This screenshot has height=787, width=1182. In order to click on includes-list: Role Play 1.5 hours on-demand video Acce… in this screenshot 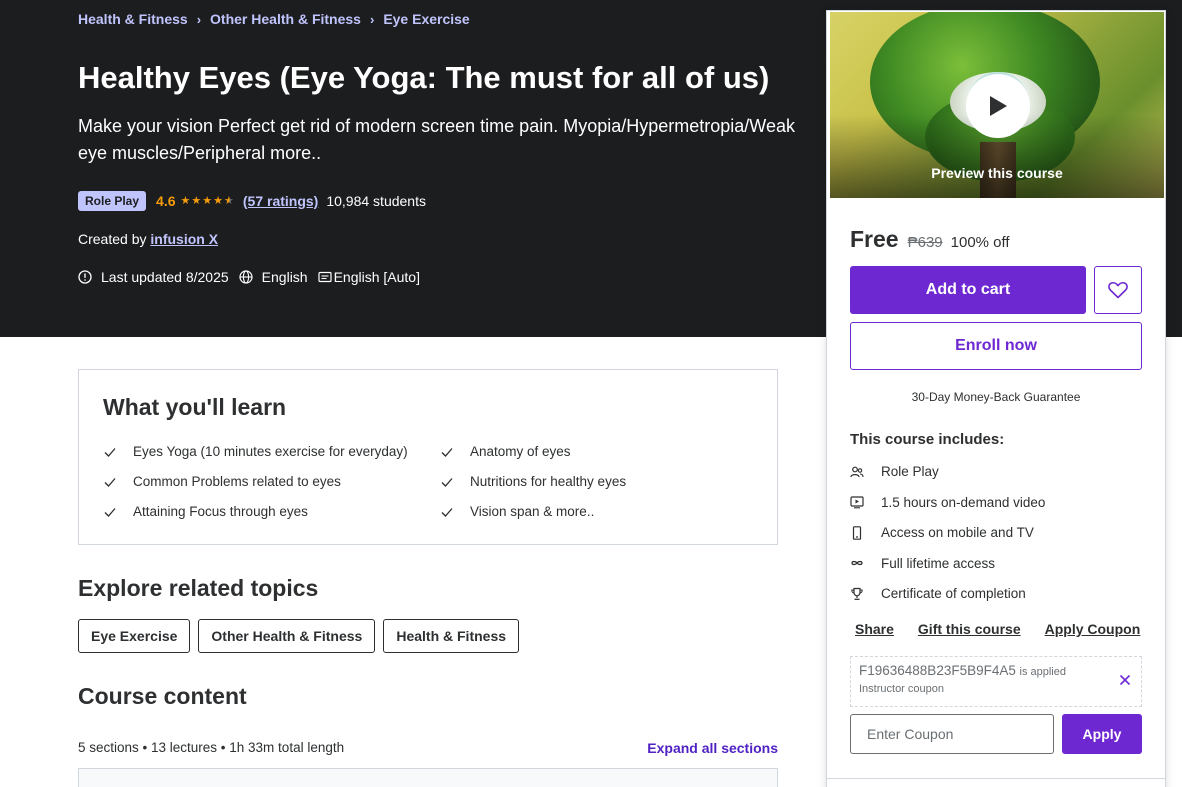, I will do `click(947, 539)`.